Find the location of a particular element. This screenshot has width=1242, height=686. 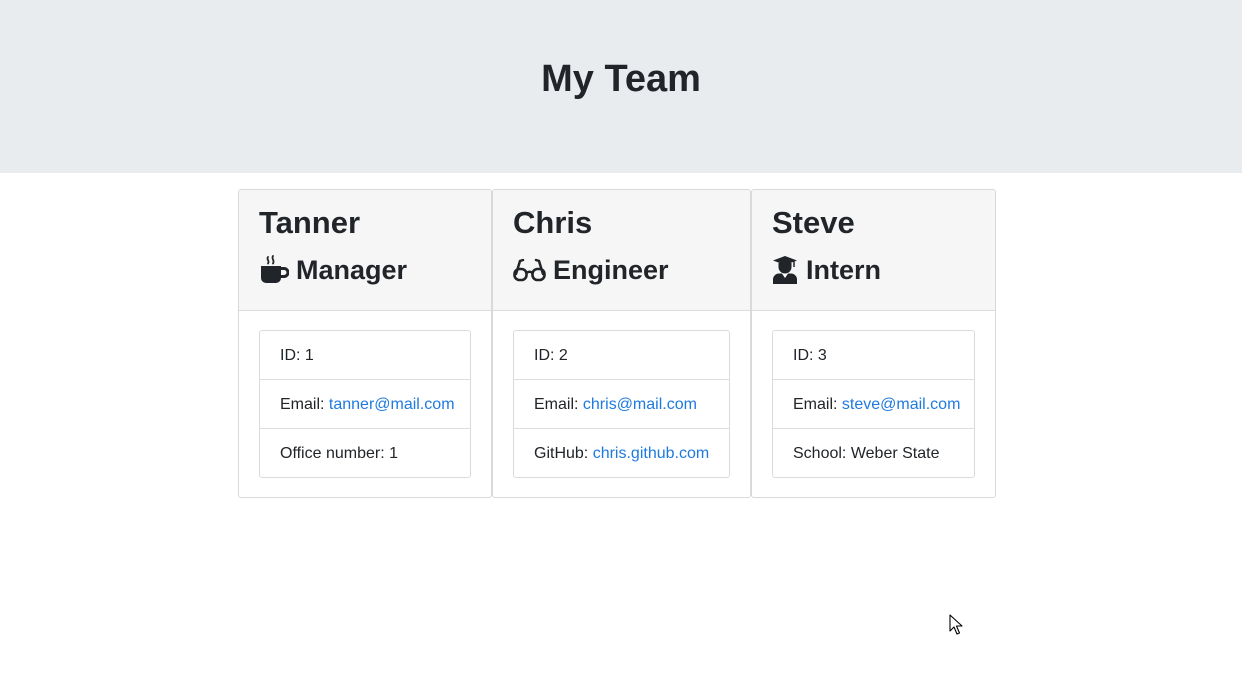

office-number-row: Office number: 1 is located at coordinates (365, 453).